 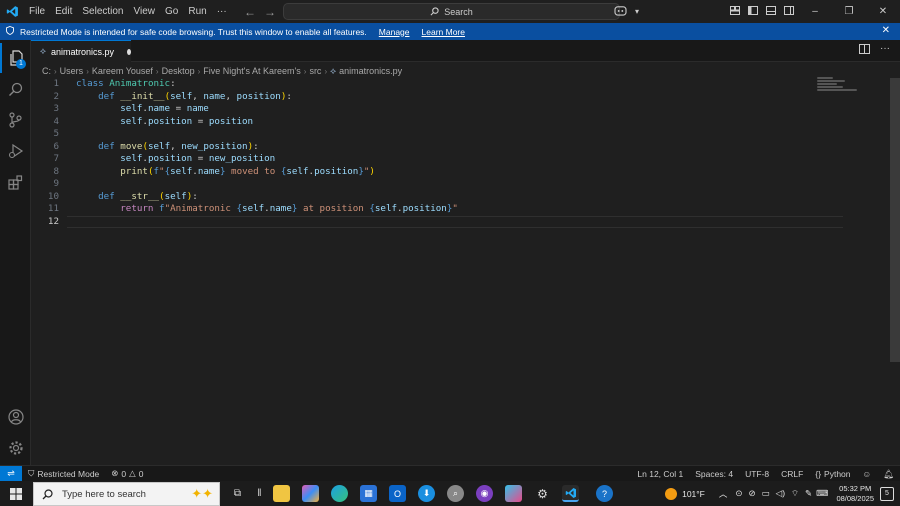 I want to click on code-line: 10 def __str__(self):, so click(x=460, y=197).